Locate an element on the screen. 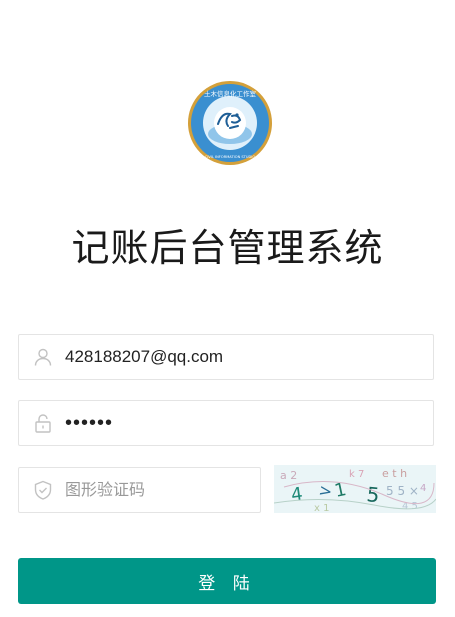 Image resolution: width=455 pixels, height=617 pixels. login-button: 登 陆 is located at coordinates (227, 581).